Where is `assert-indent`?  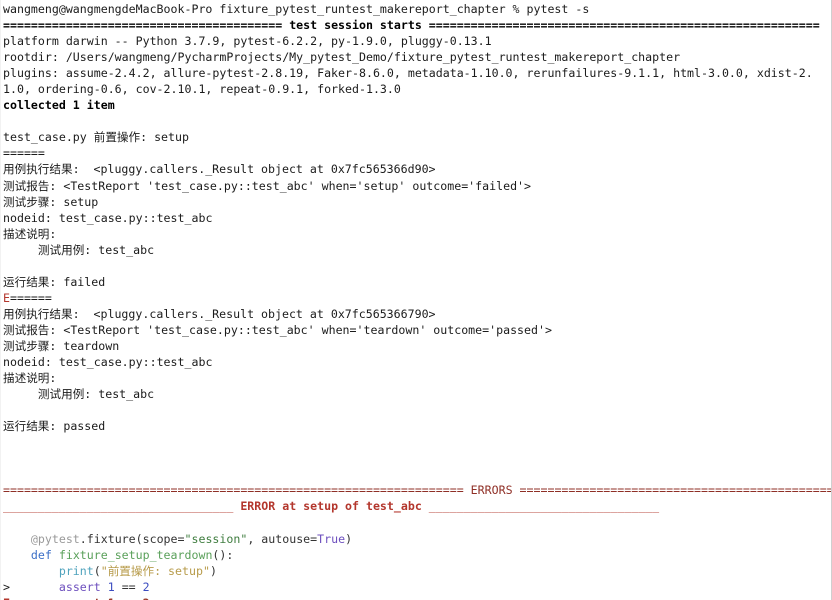
assert-indent is located at coordinates (34, 587).